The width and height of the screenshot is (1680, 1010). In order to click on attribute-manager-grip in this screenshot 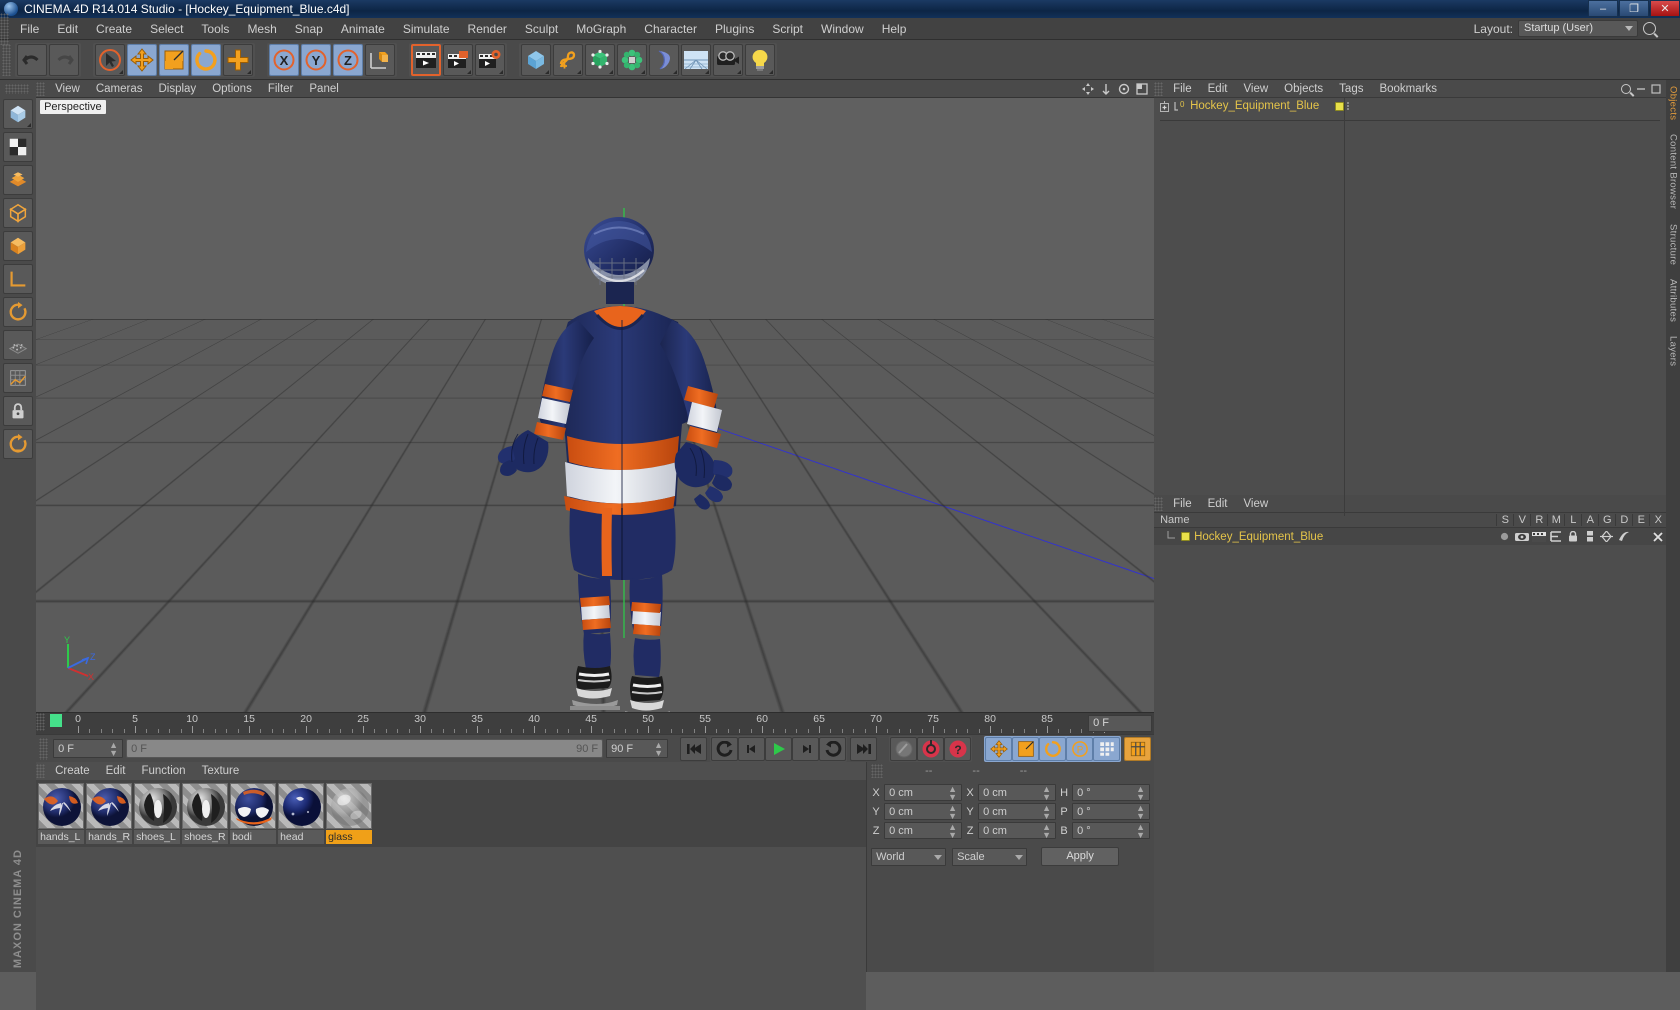, I will do `click(1159, 503)`.